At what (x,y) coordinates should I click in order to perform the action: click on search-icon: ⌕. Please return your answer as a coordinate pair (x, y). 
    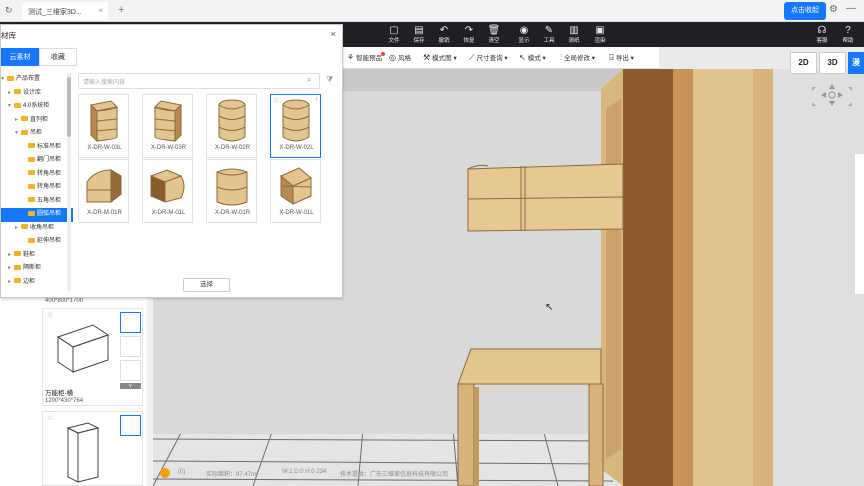
    Looking at the image, I should click on (309, 80).